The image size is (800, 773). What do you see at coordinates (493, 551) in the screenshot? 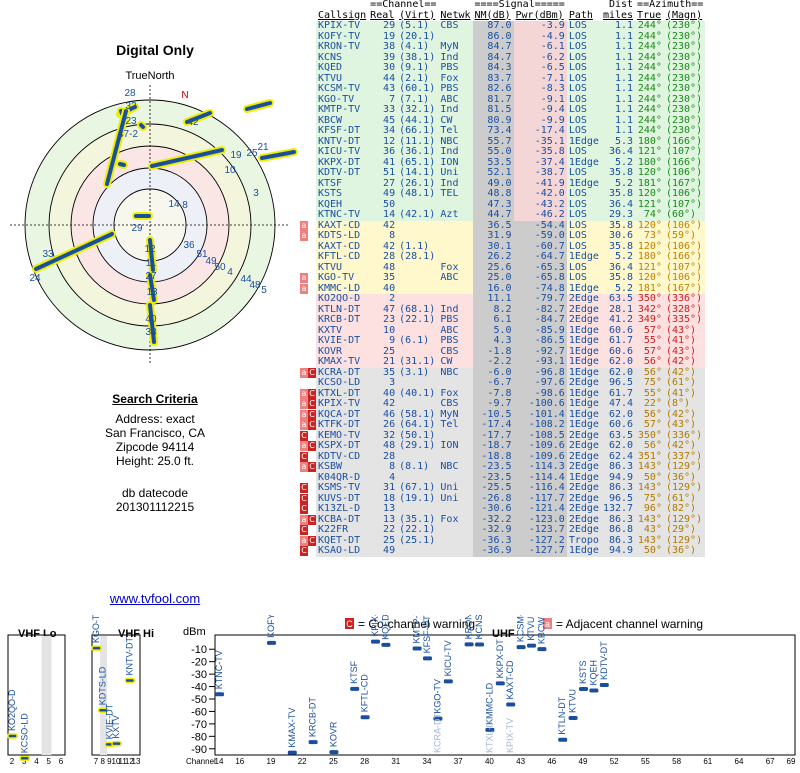
I see `nm-cell: -36.9` at bounding box center [493, 551].